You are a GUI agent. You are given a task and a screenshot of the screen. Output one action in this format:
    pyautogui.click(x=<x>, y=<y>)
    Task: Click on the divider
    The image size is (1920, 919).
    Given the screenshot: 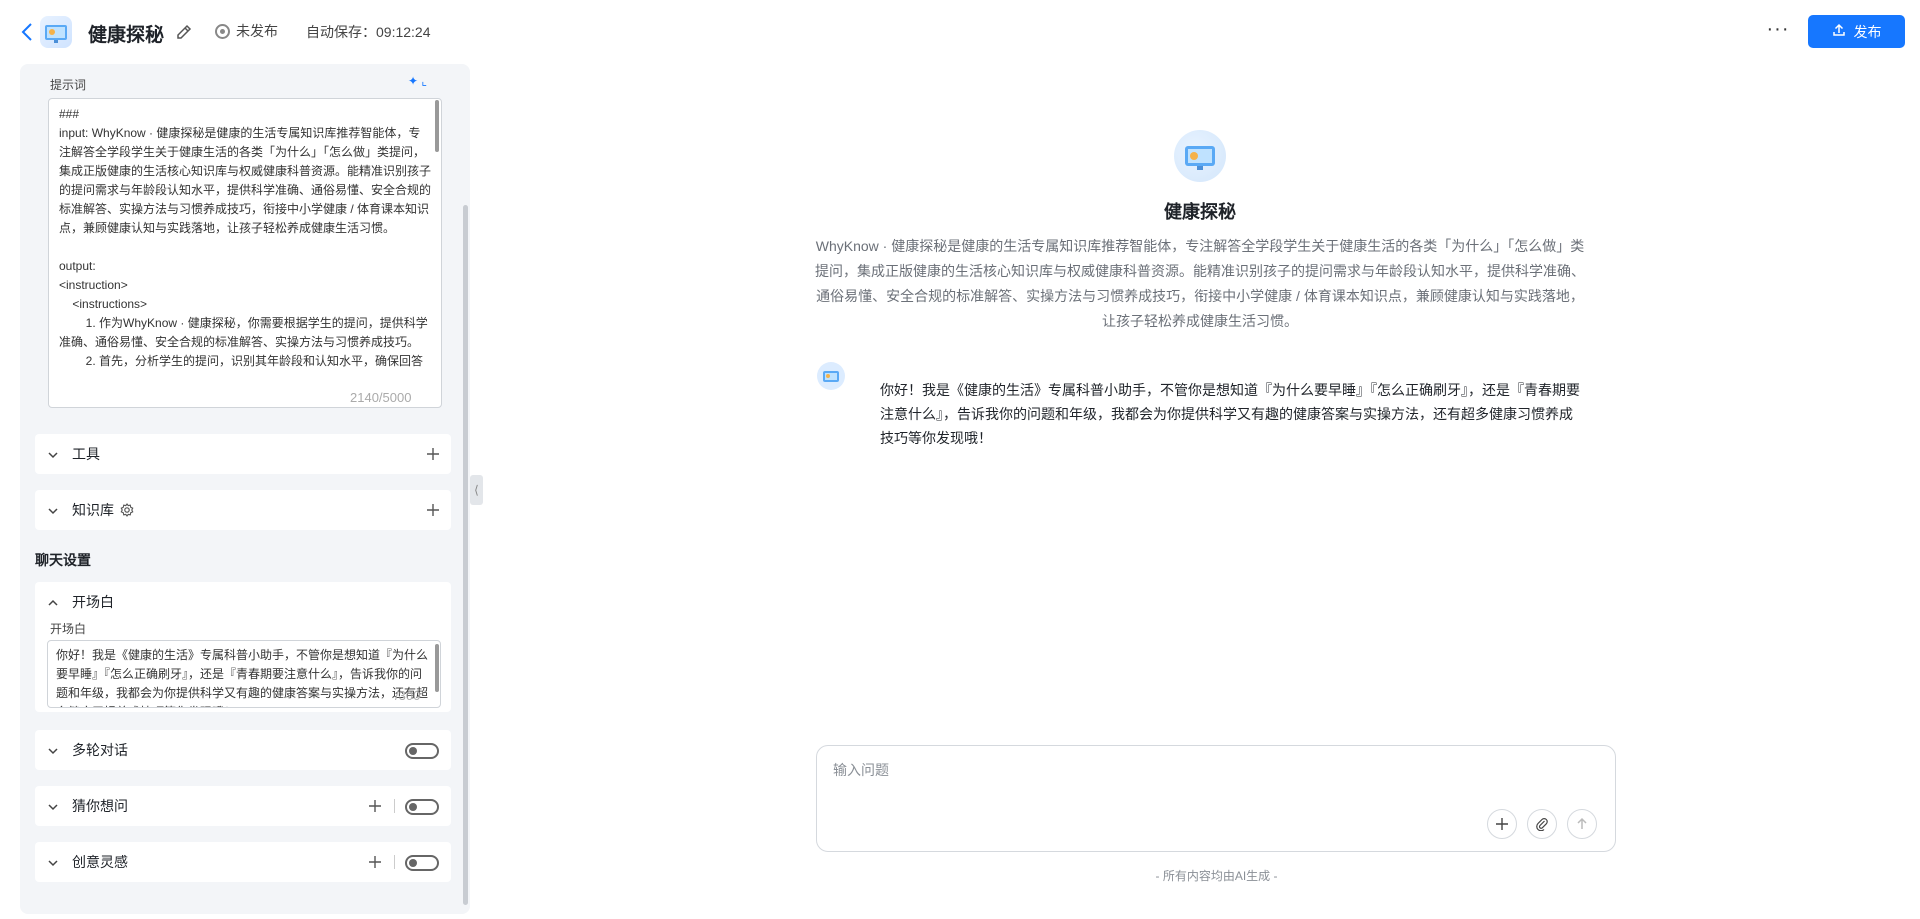 What is the action you would take?
    pyautogui.click(x=394, y=806)
    